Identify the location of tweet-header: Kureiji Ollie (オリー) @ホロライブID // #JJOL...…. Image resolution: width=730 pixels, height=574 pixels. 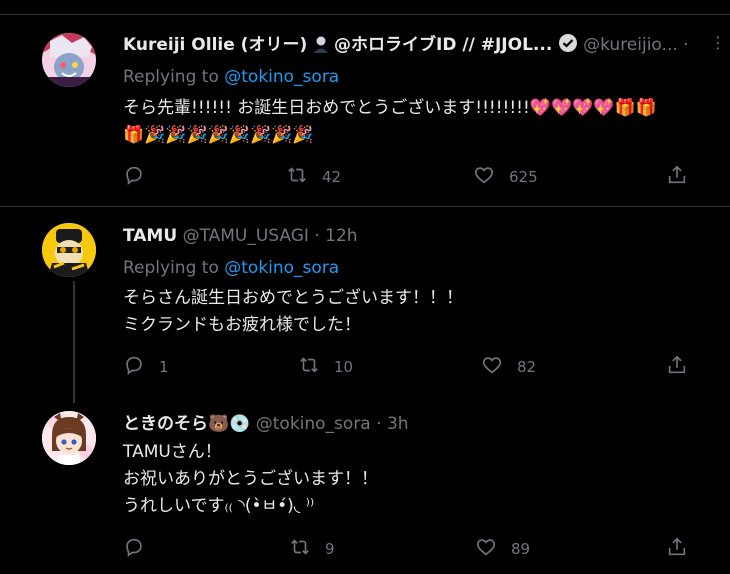
(406, 44).